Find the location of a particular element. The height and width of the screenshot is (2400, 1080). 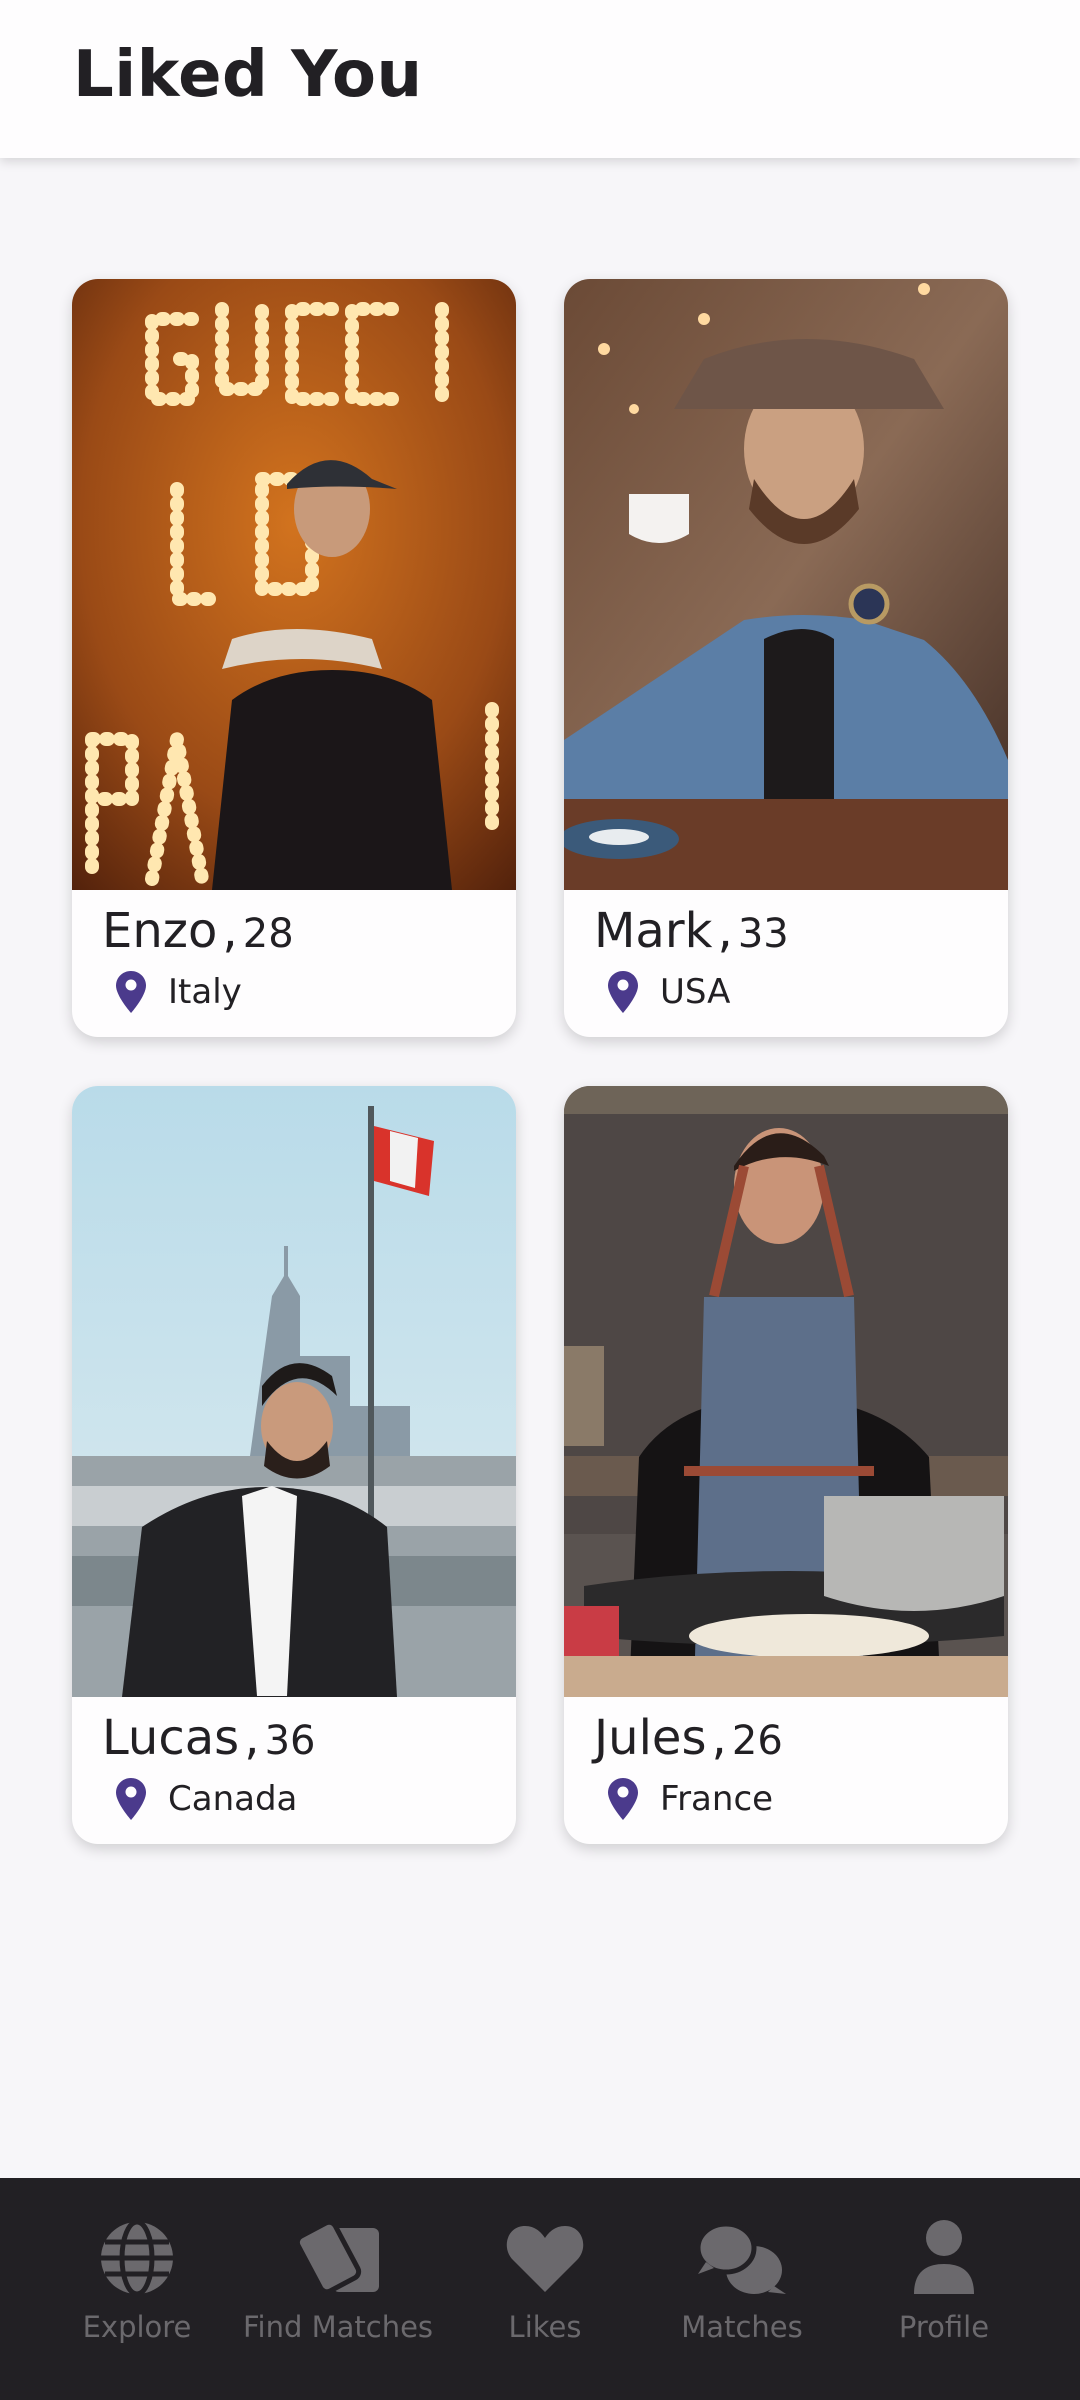

profile-card: Lucas , 36 Canada is located at coordinates (294, 1465).